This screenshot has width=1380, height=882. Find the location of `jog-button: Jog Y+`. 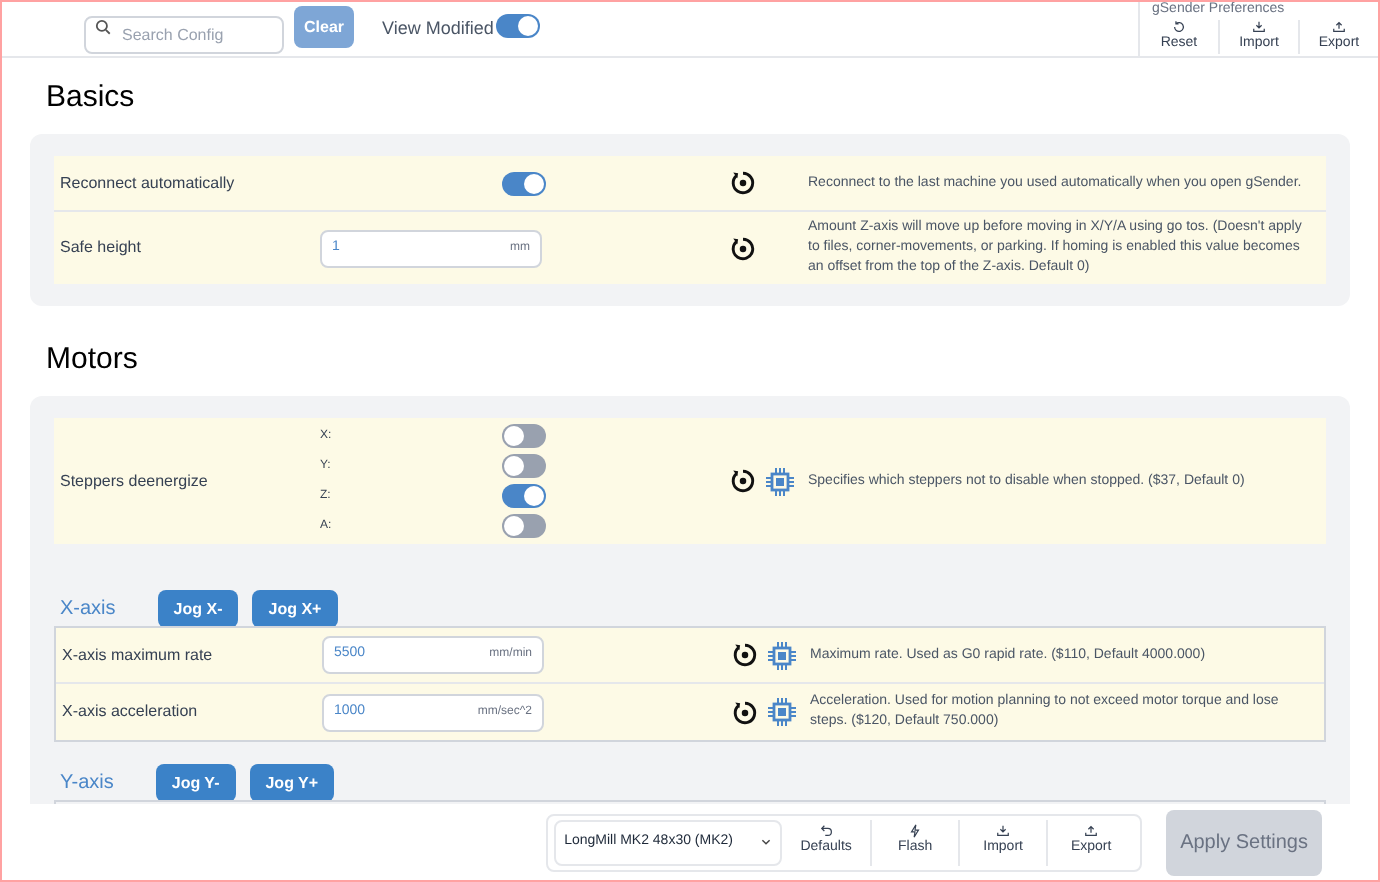

jog-button: Jog Y+ is located at coordinates (292, 783).